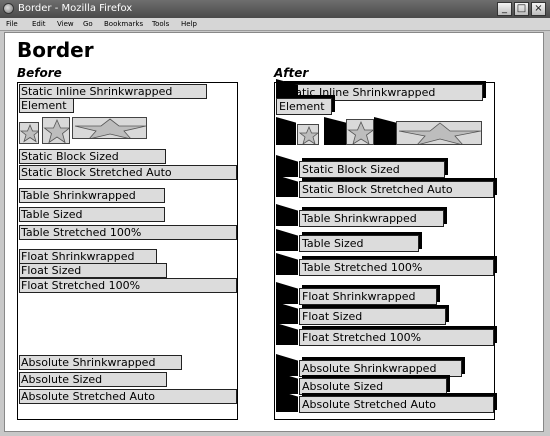 This screenshot has height=436, width=550. I want to click on after-star-wide, so click(439, 133).